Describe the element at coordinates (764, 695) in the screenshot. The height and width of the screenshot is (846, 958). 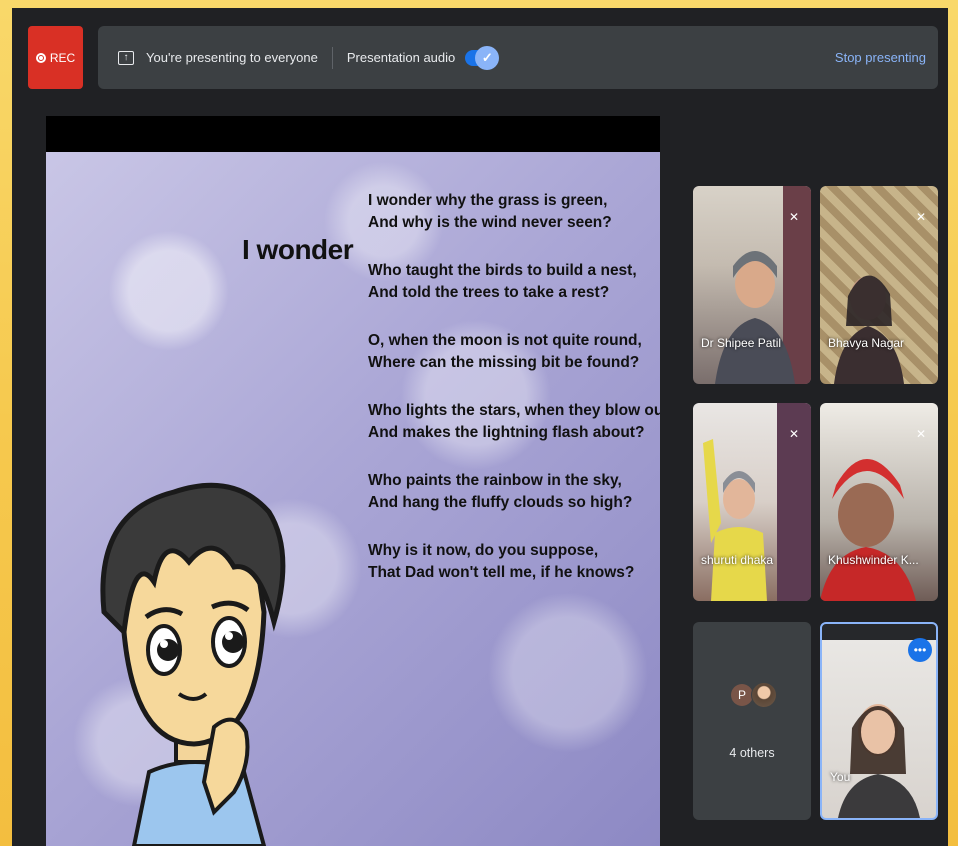
I see `avatar` at that location.